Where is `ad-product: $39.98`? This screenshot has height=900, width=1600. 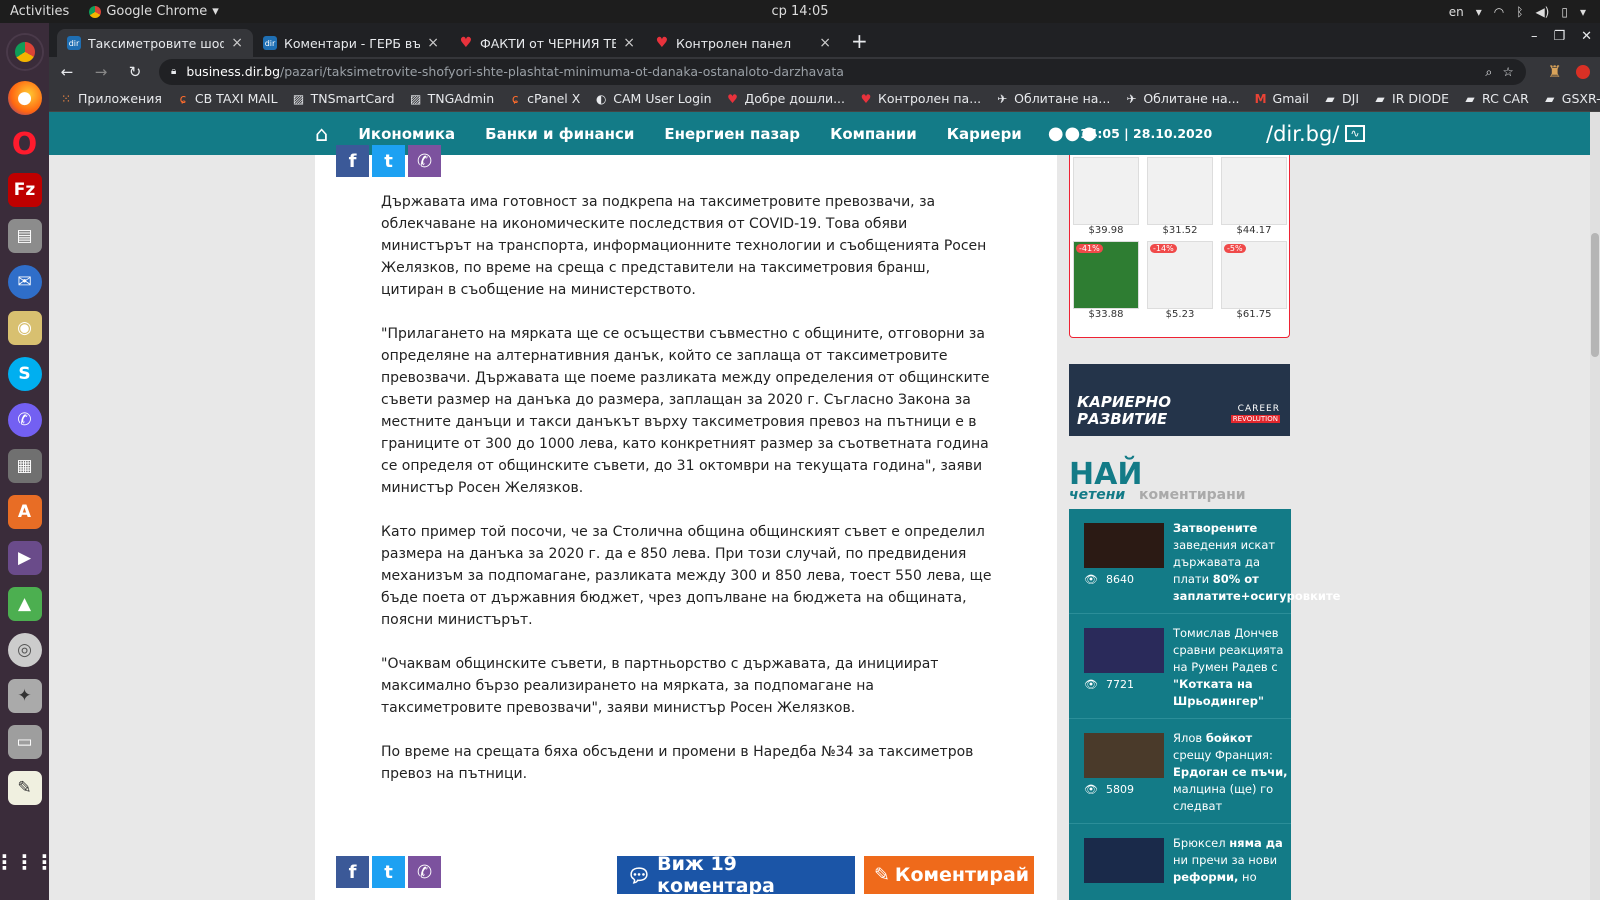 ad-product: $39.98 is located at coordinates (1106, 196).